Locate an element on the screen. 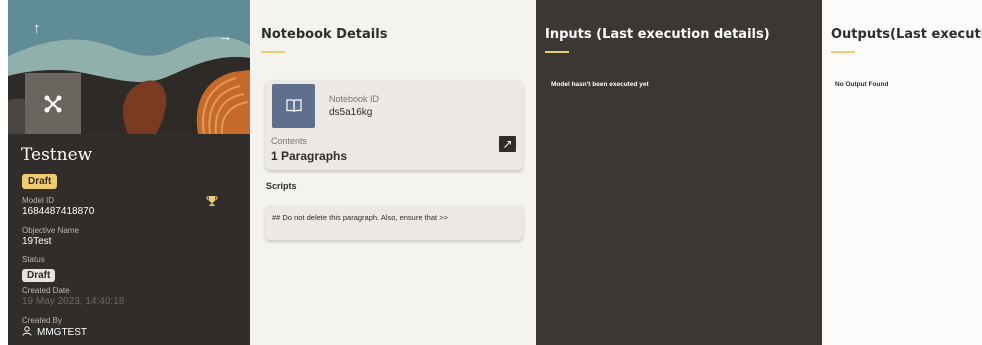  notebook-id-value: ds5a16kg is located at coordinates (351, 112).